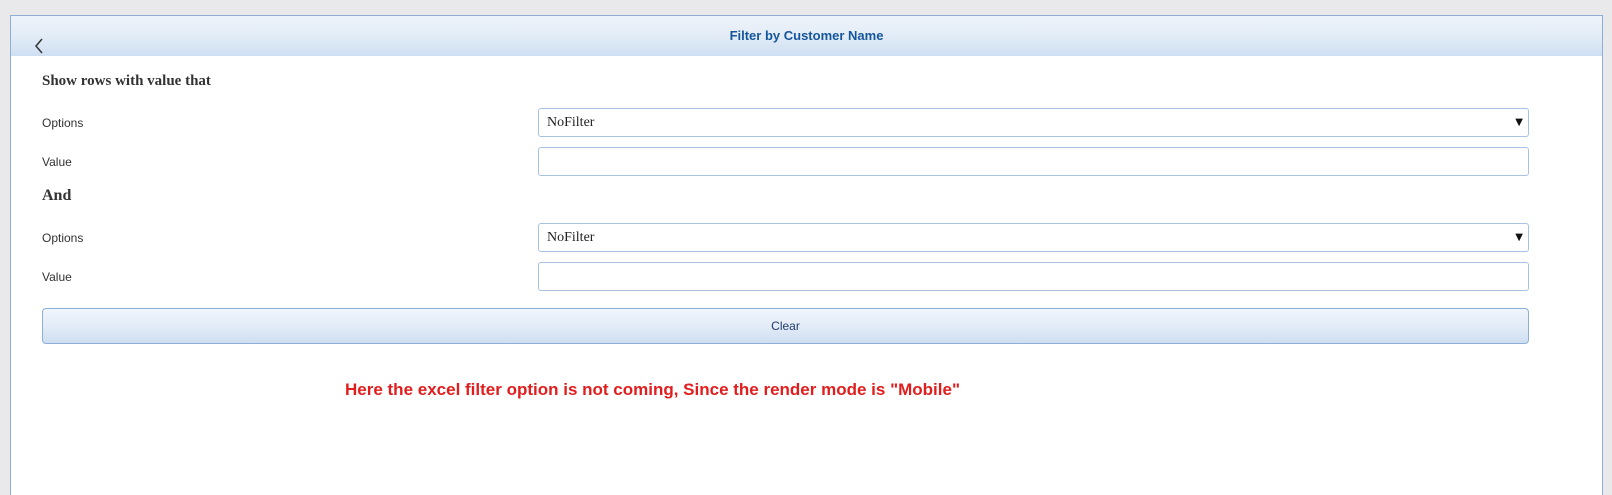  What do you see at coordinates (126, 81) in the screenshot?
I see `section-heading: Show rows with value that` at bounding box center [126, 81].